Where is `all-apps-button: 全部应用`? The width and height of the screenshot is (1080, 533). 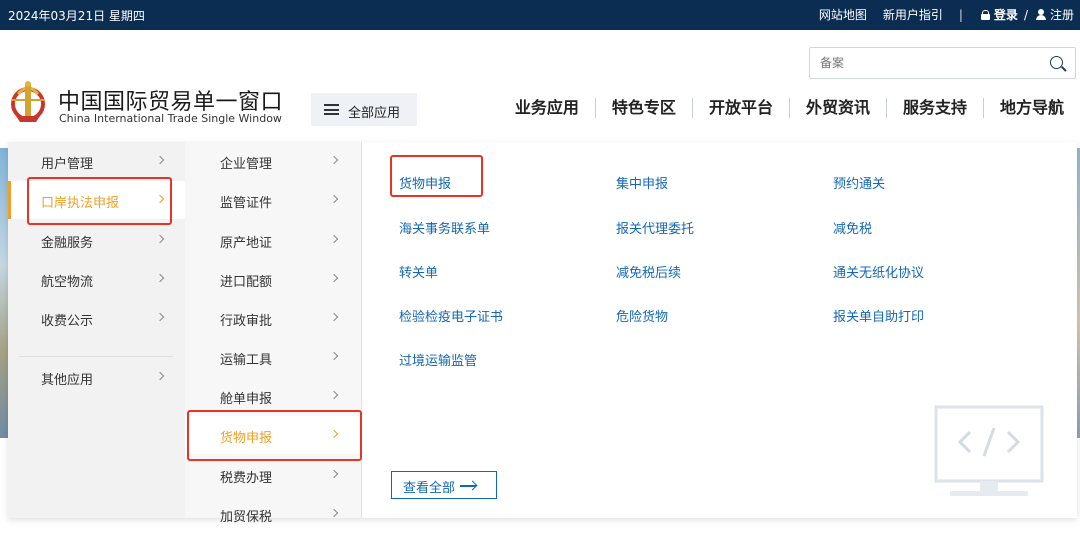
all-apps-button: 全部应用 is located at coordinates (364, 109).